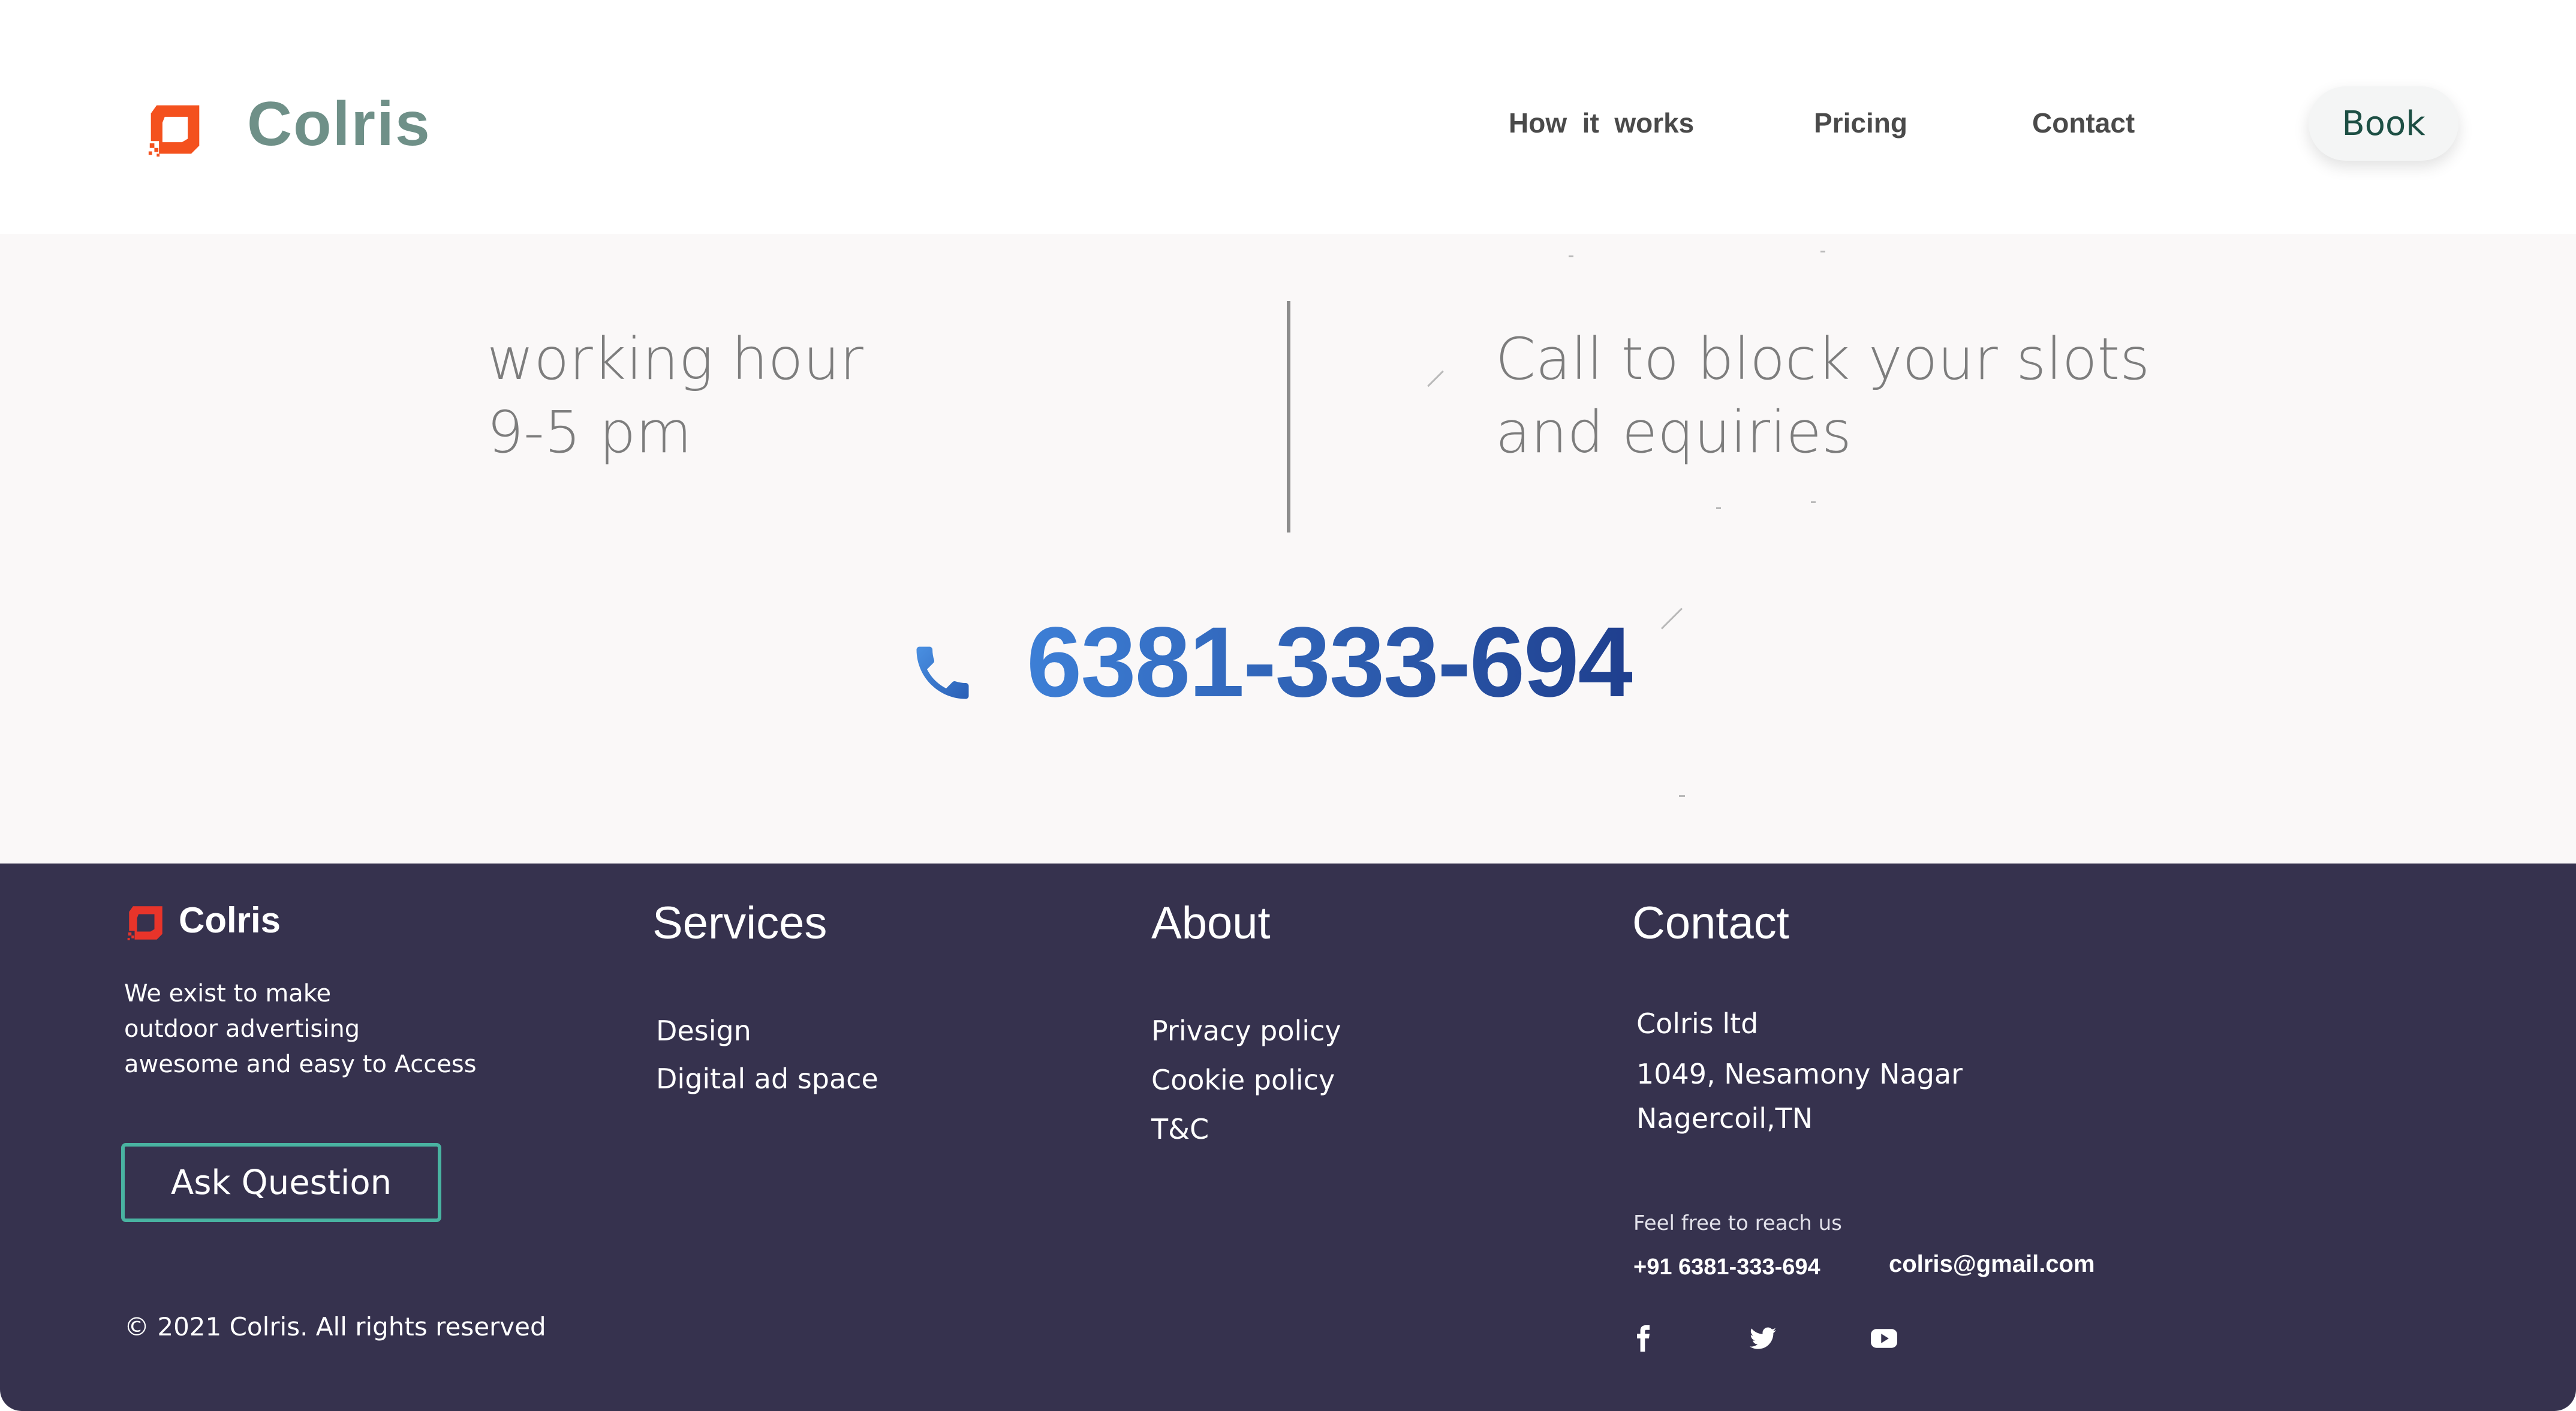 The width and height of the screenshot is (2576, 1411). What do you see at coordinates (228, 993) in the screenshot?
I see `about-line: We exist to make` at bounding box center [228, 993].